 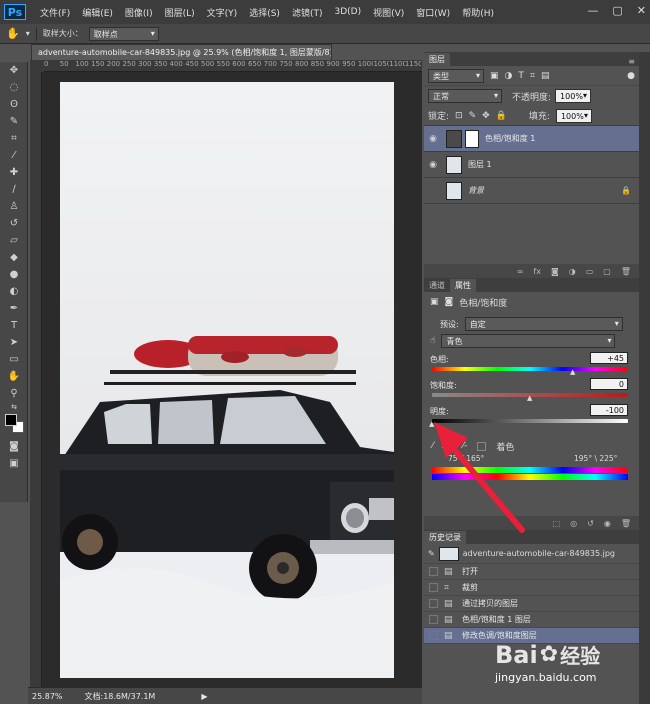 What do you see at coordinates (264, 12) in the screenshot?
I see `menu-select: 选择(S)` at bounding box center [264, 12].